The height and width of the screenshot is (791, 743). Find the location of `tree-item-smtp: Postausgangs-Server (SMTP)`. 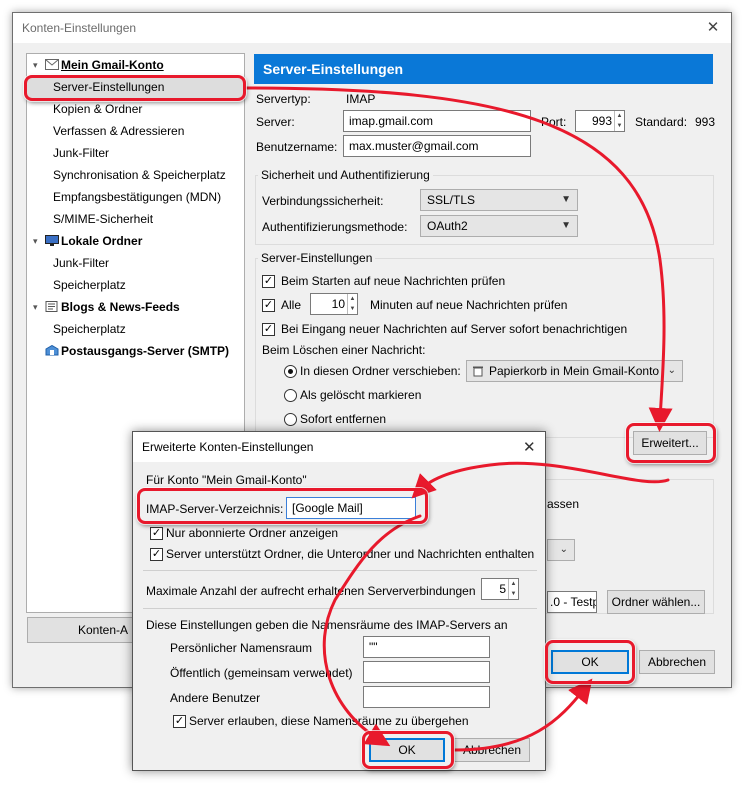

tree-item-smtp: Postausgangs-Server (SMTP) is located at coordinates (135, 351).